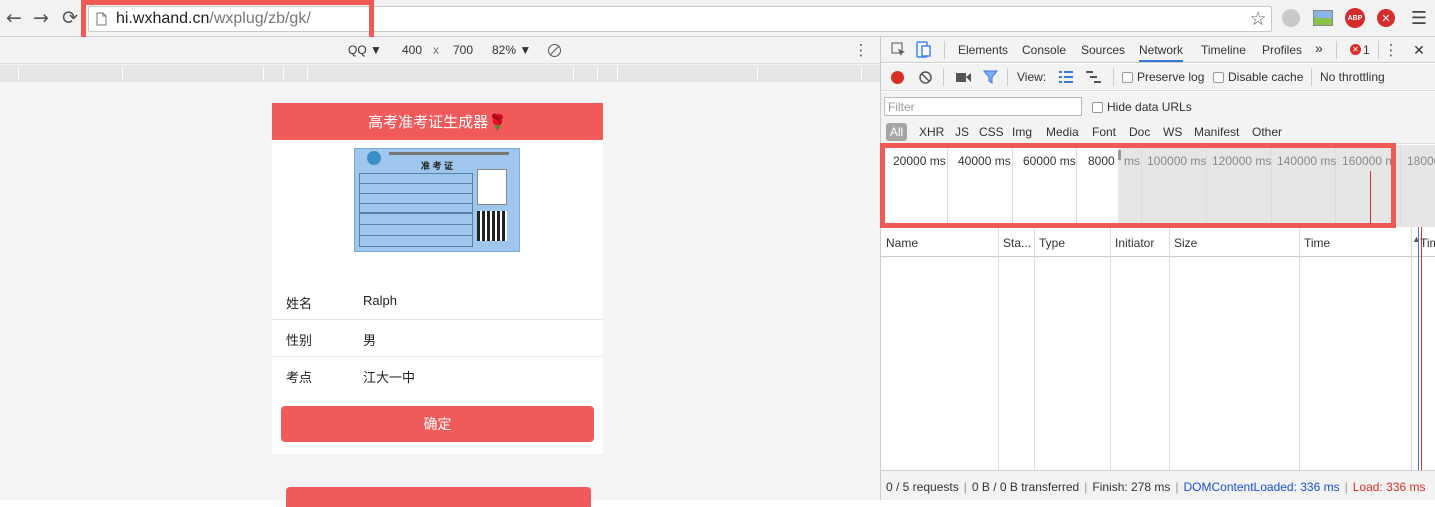 The image size is (1435, 507). What do you see at coordinates (925, 77) in the screenshot?
I see `clear-icon` at bounding box center [925, 77].